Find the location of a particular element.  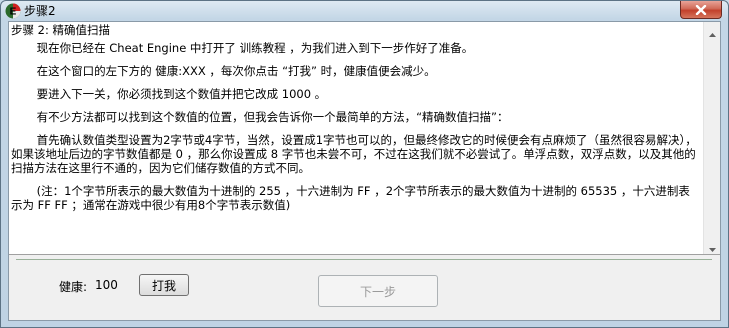

vertical-scrollbar is located at coordinates (711, 138).